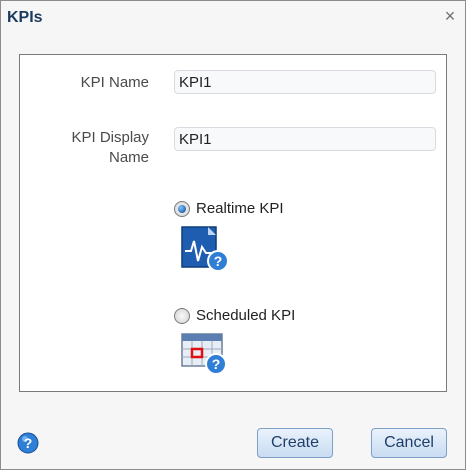 The width and height of the screenshot is (466, 470). I want to click on help-icon: ?, so click(28, 443).